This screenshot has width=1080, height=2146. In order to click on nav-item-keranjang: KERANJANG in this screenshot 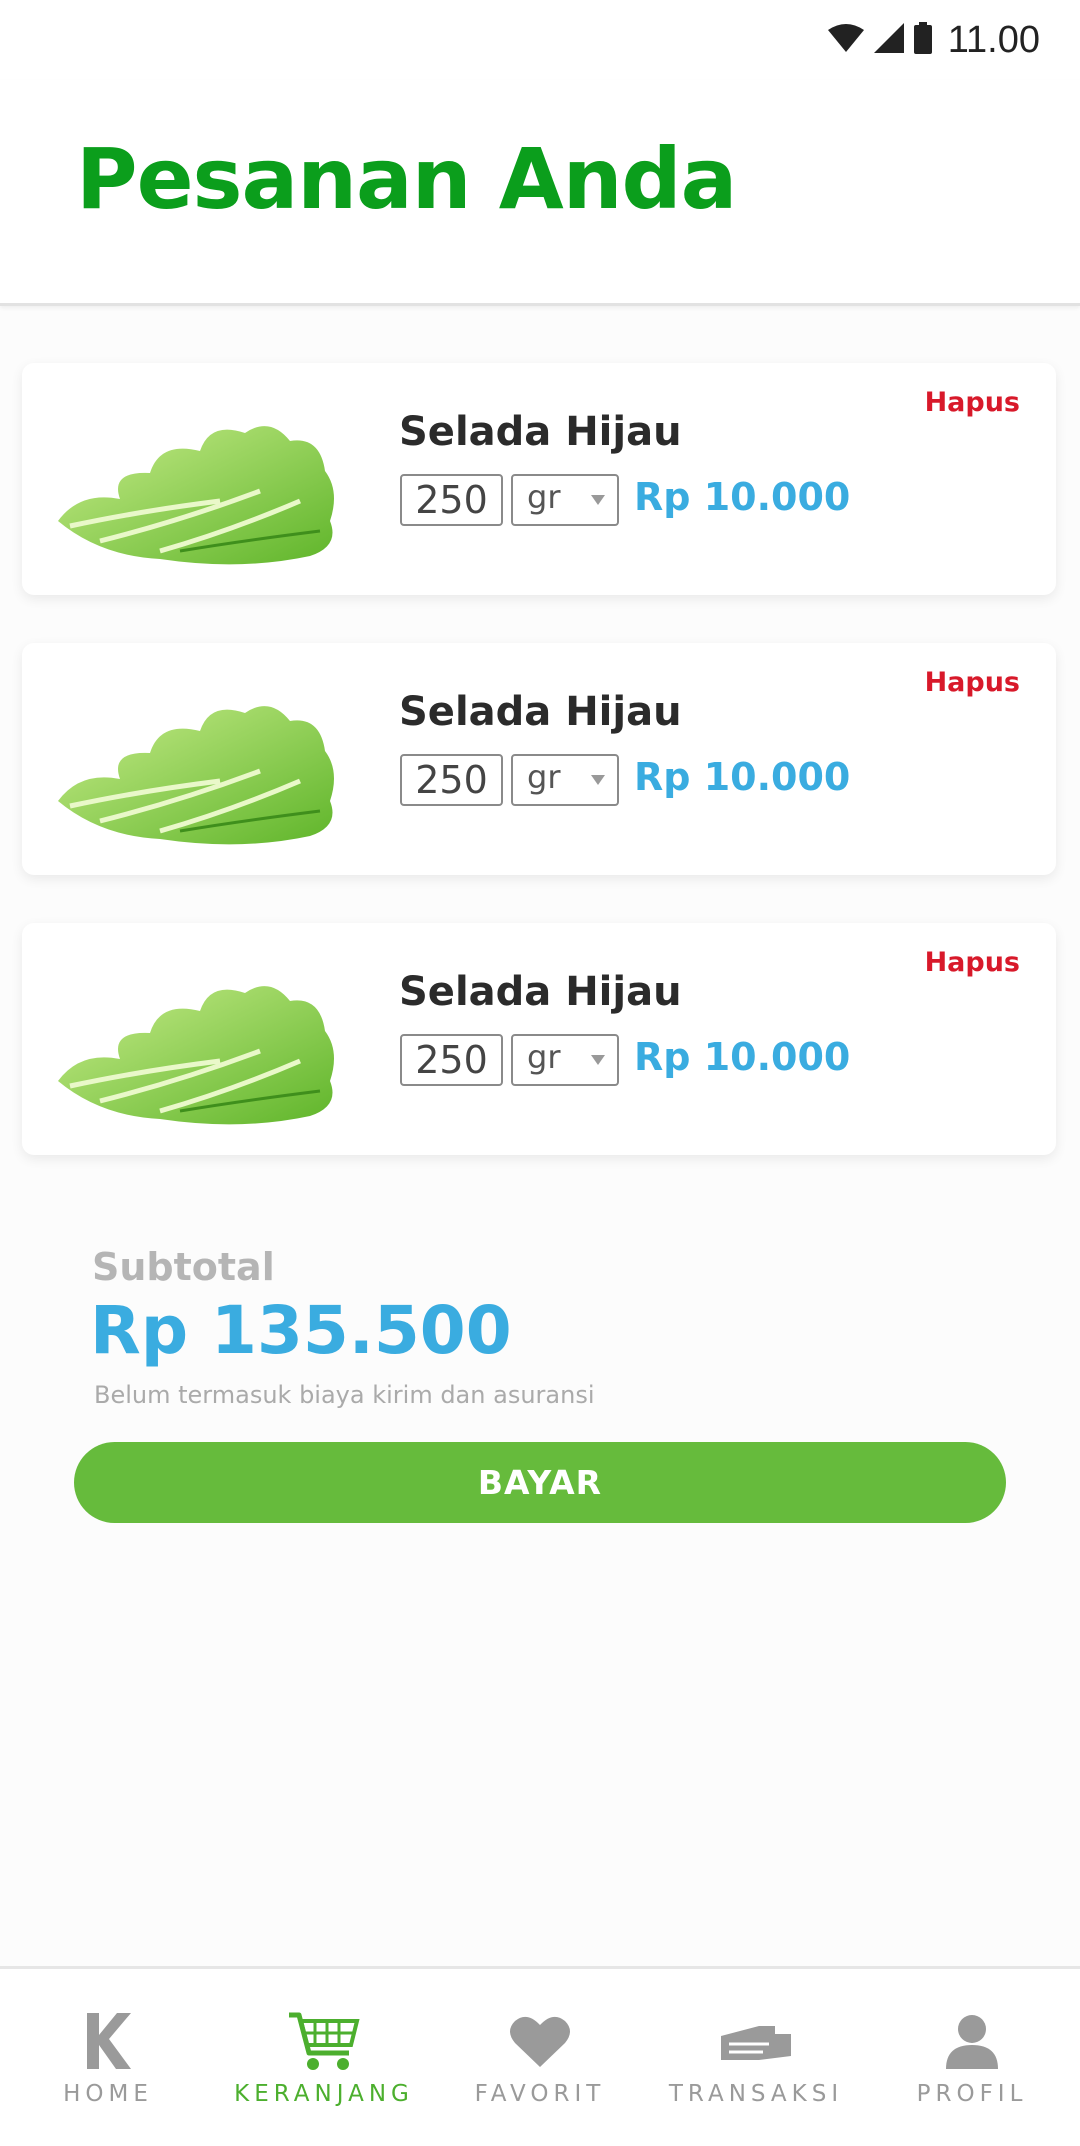, I will do `click(324, 2057)`.